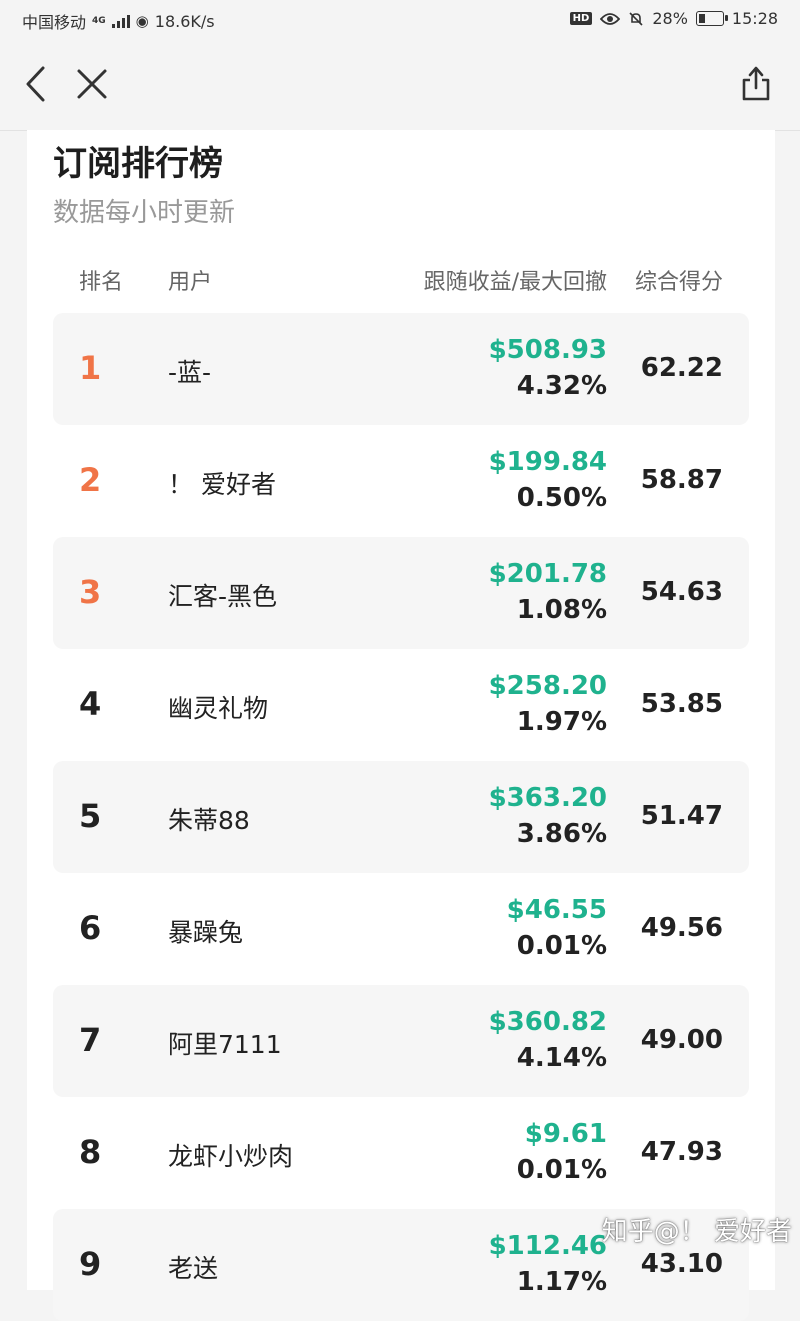  What do you see at coordinates (681, 480) in the screenshot?
I see `composite-score: 58.87` at bounding box center [681, 480].